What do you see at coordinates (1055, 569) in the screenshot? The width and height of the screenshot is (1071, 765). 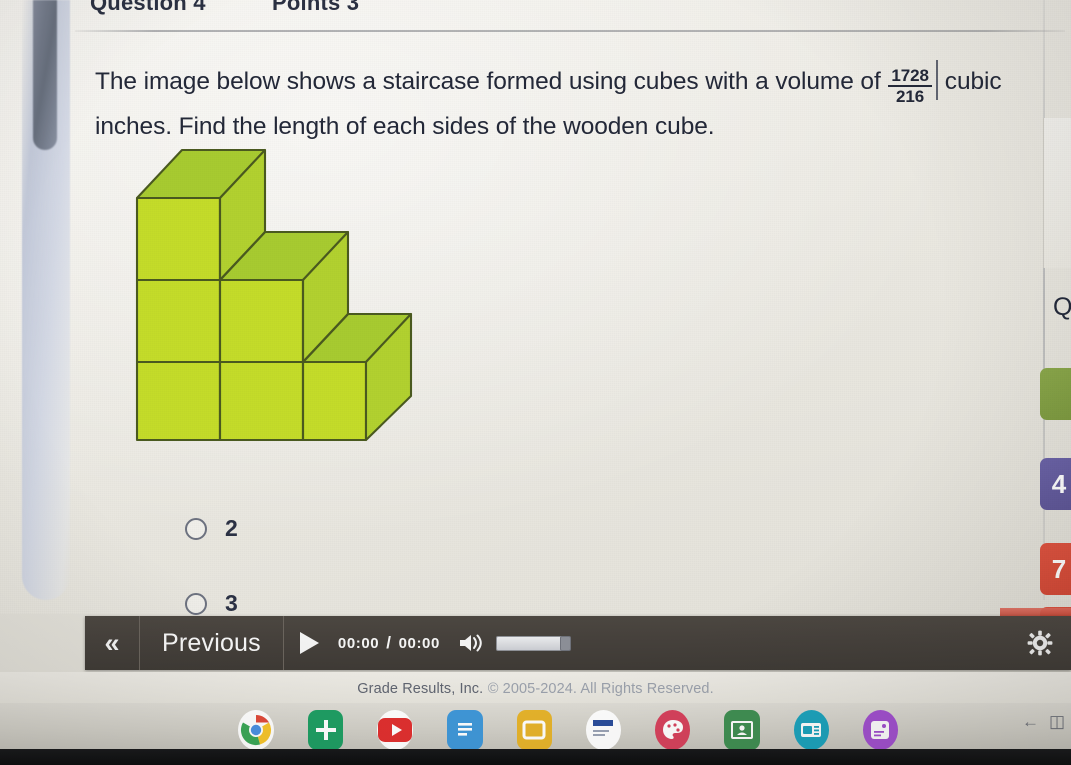 I see `sidebar-tile-7: 7` at bounding box center [1055, 569].